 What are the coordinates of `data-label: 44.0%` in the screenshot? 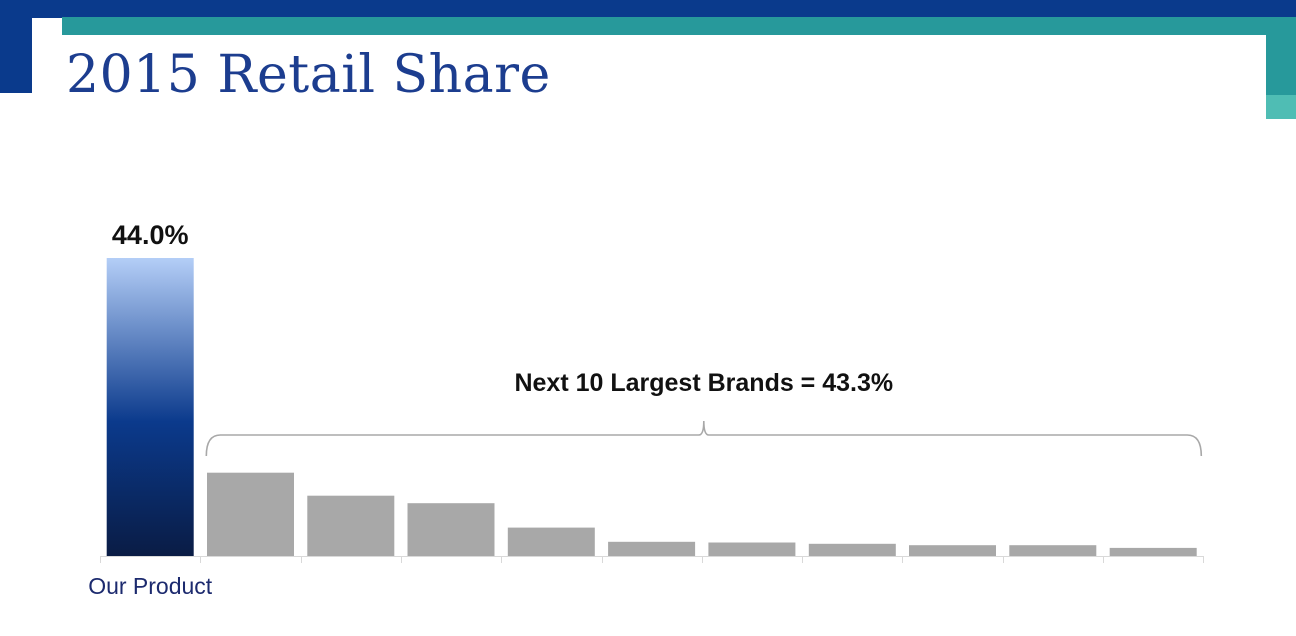 It's located at (150, 235).